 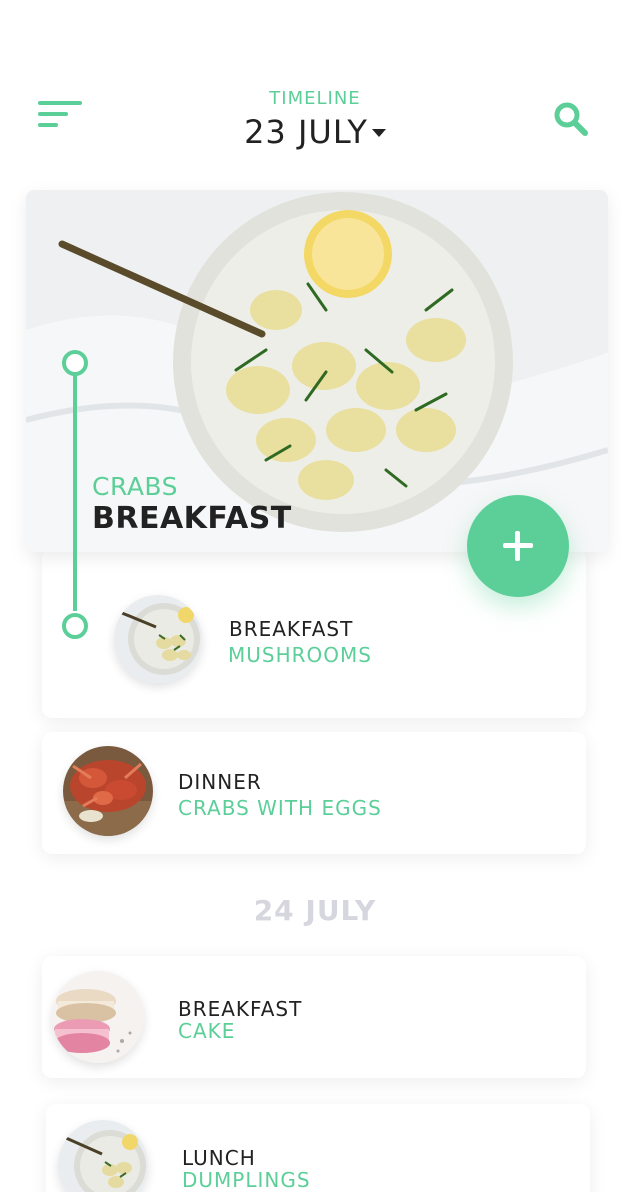 What do you see at coordinates (314, 1017) in the screenshot?
I see `meal-card-breakfast-cake: BREAKFAST CAKE` at bounding box center [314, 1017].